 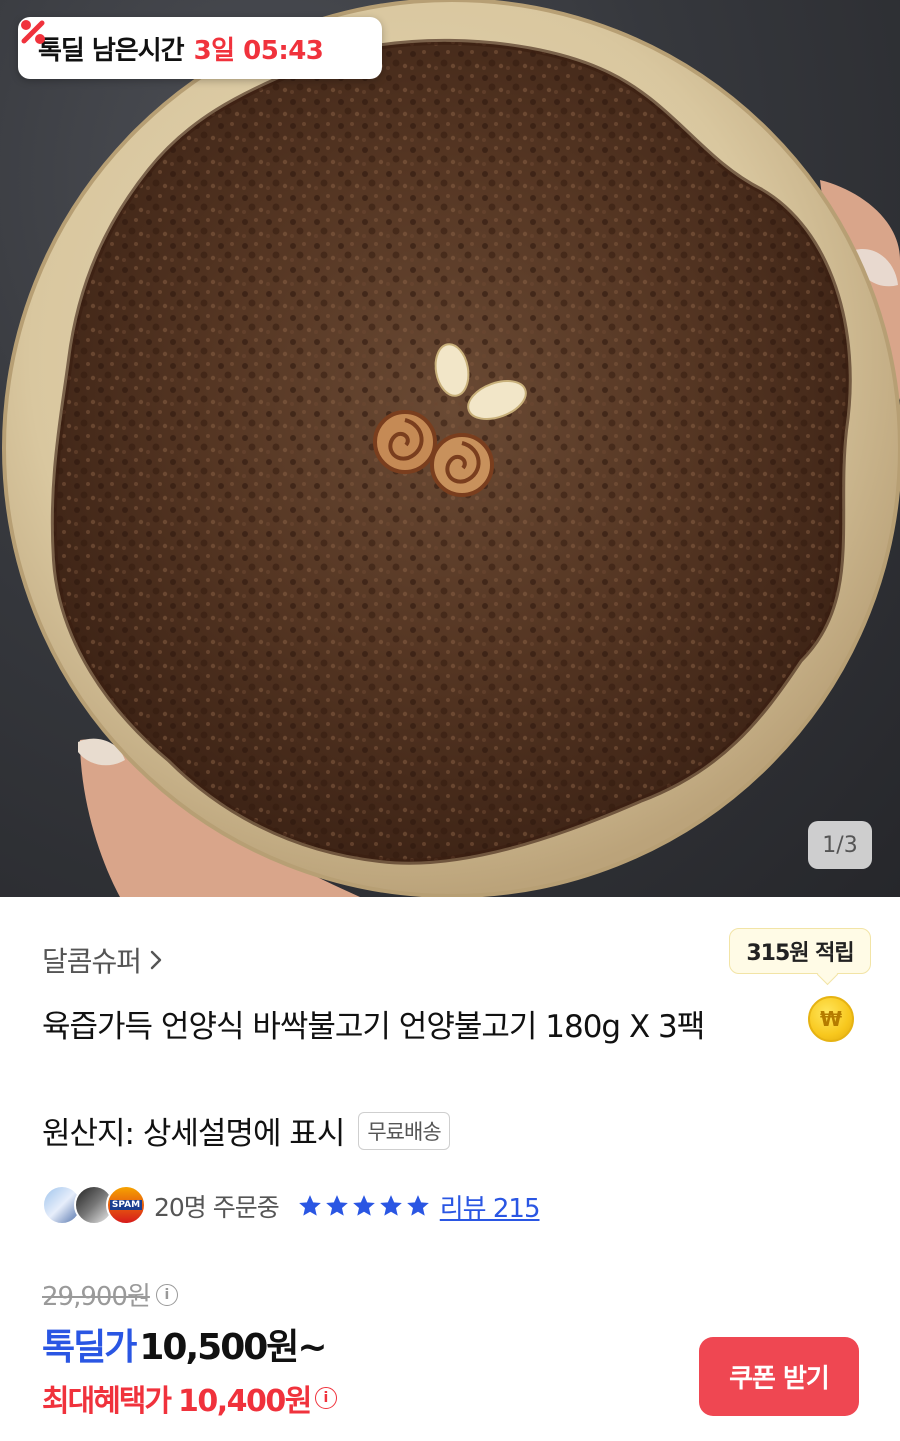 I want to click on deal-price-row: 톡딜가 10,500원~, so click(x=185, y=1344).